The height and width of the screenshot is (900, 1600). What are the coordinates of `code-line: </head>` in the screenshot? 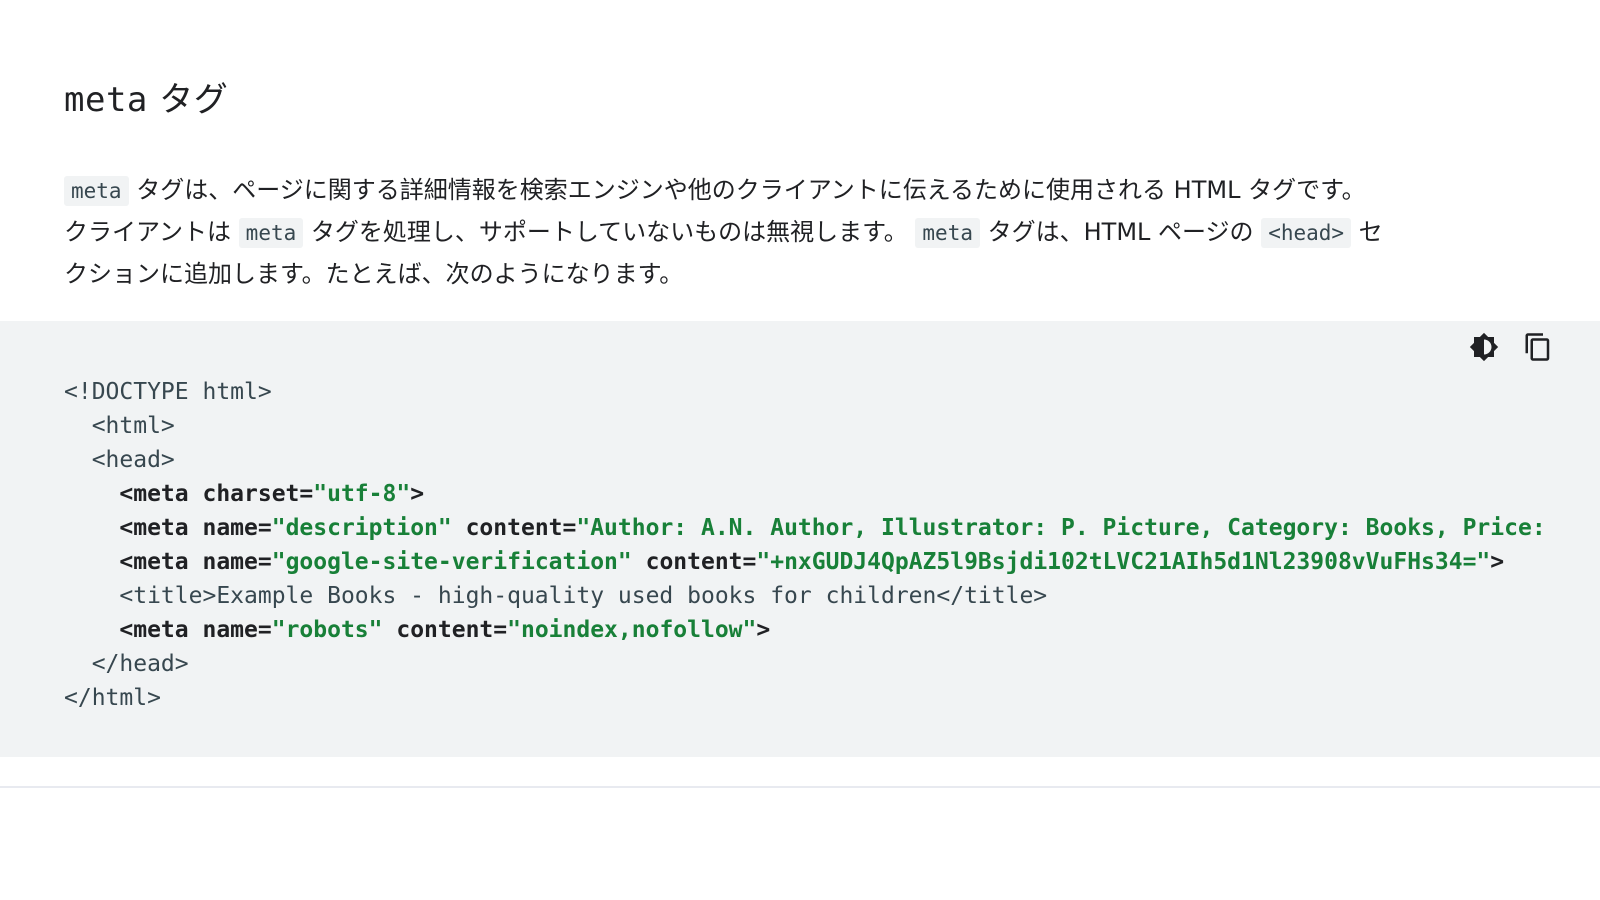 It's located at (126, 664).